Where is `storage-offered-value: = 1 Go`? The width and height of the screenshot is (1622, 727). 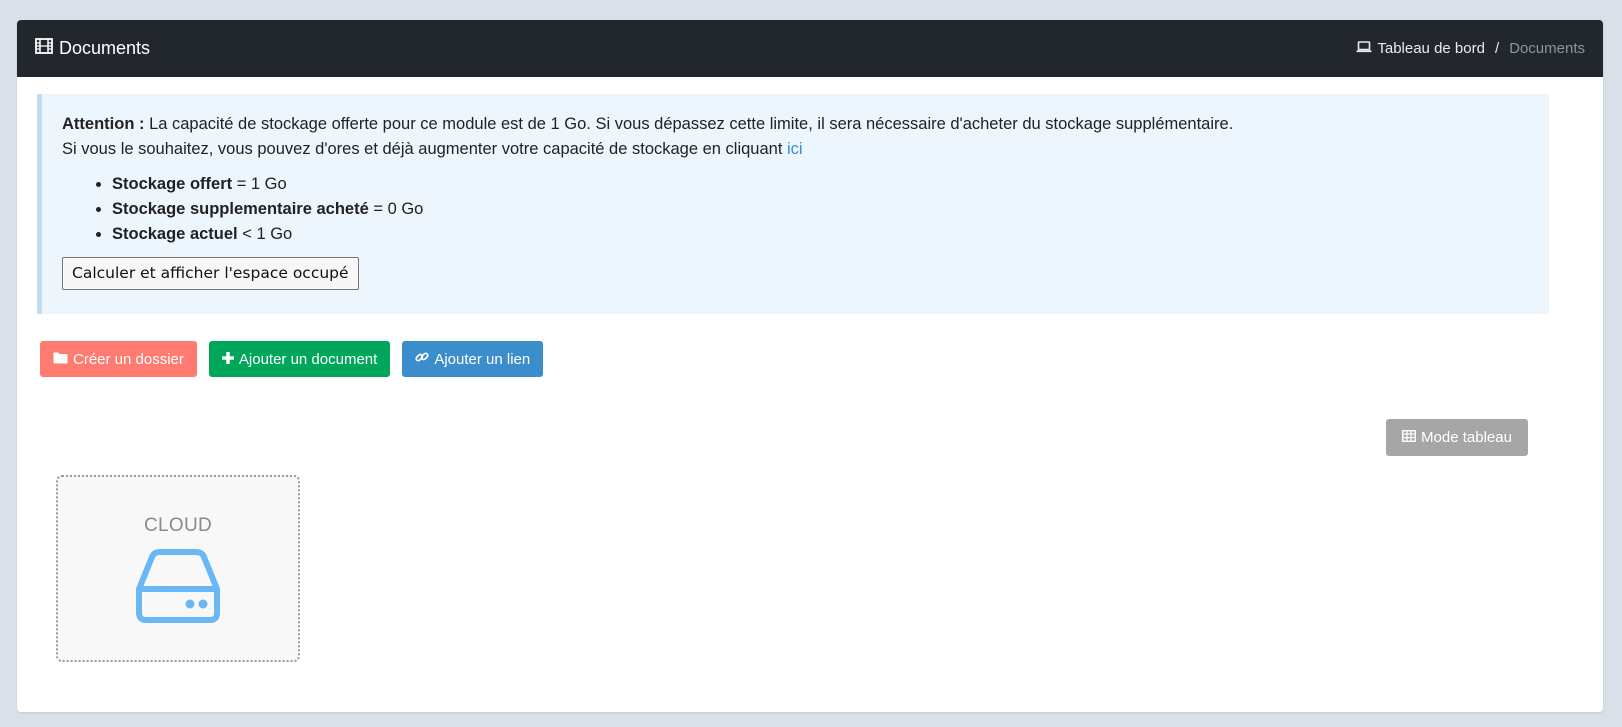
storage-offered-value: = 1 Go is located at coordinates (259, 184).